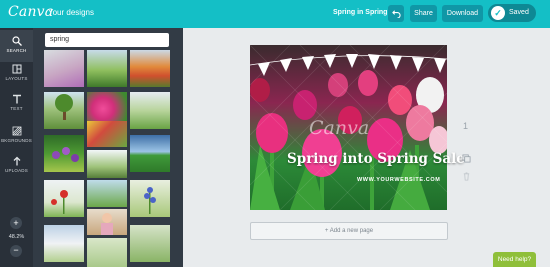 This screenshot has height=267, width=550. Describe the element at coordinates (376, 159) in the screenshot. I see `design-headline: Spring into Spring Sale` at that location.